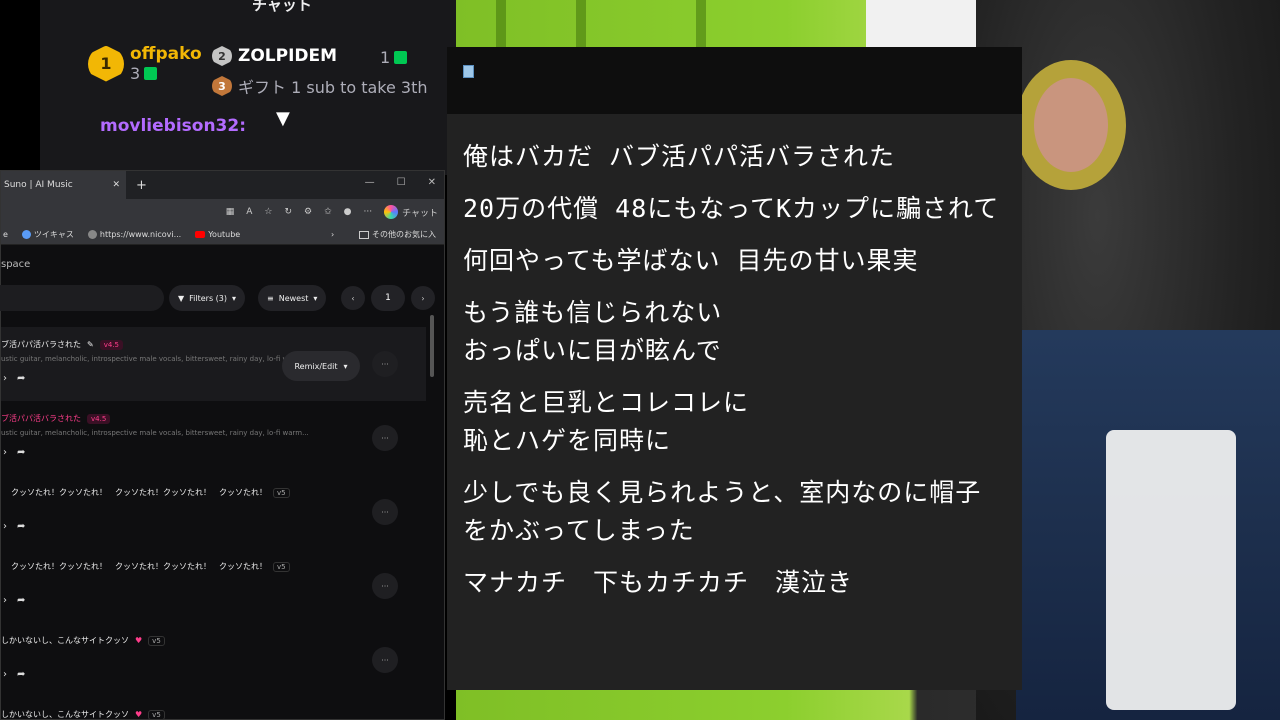  Describe the element at coordinates (217, 234) in the screenshot. I see `bookmark-youtube: Youtube` at that location.